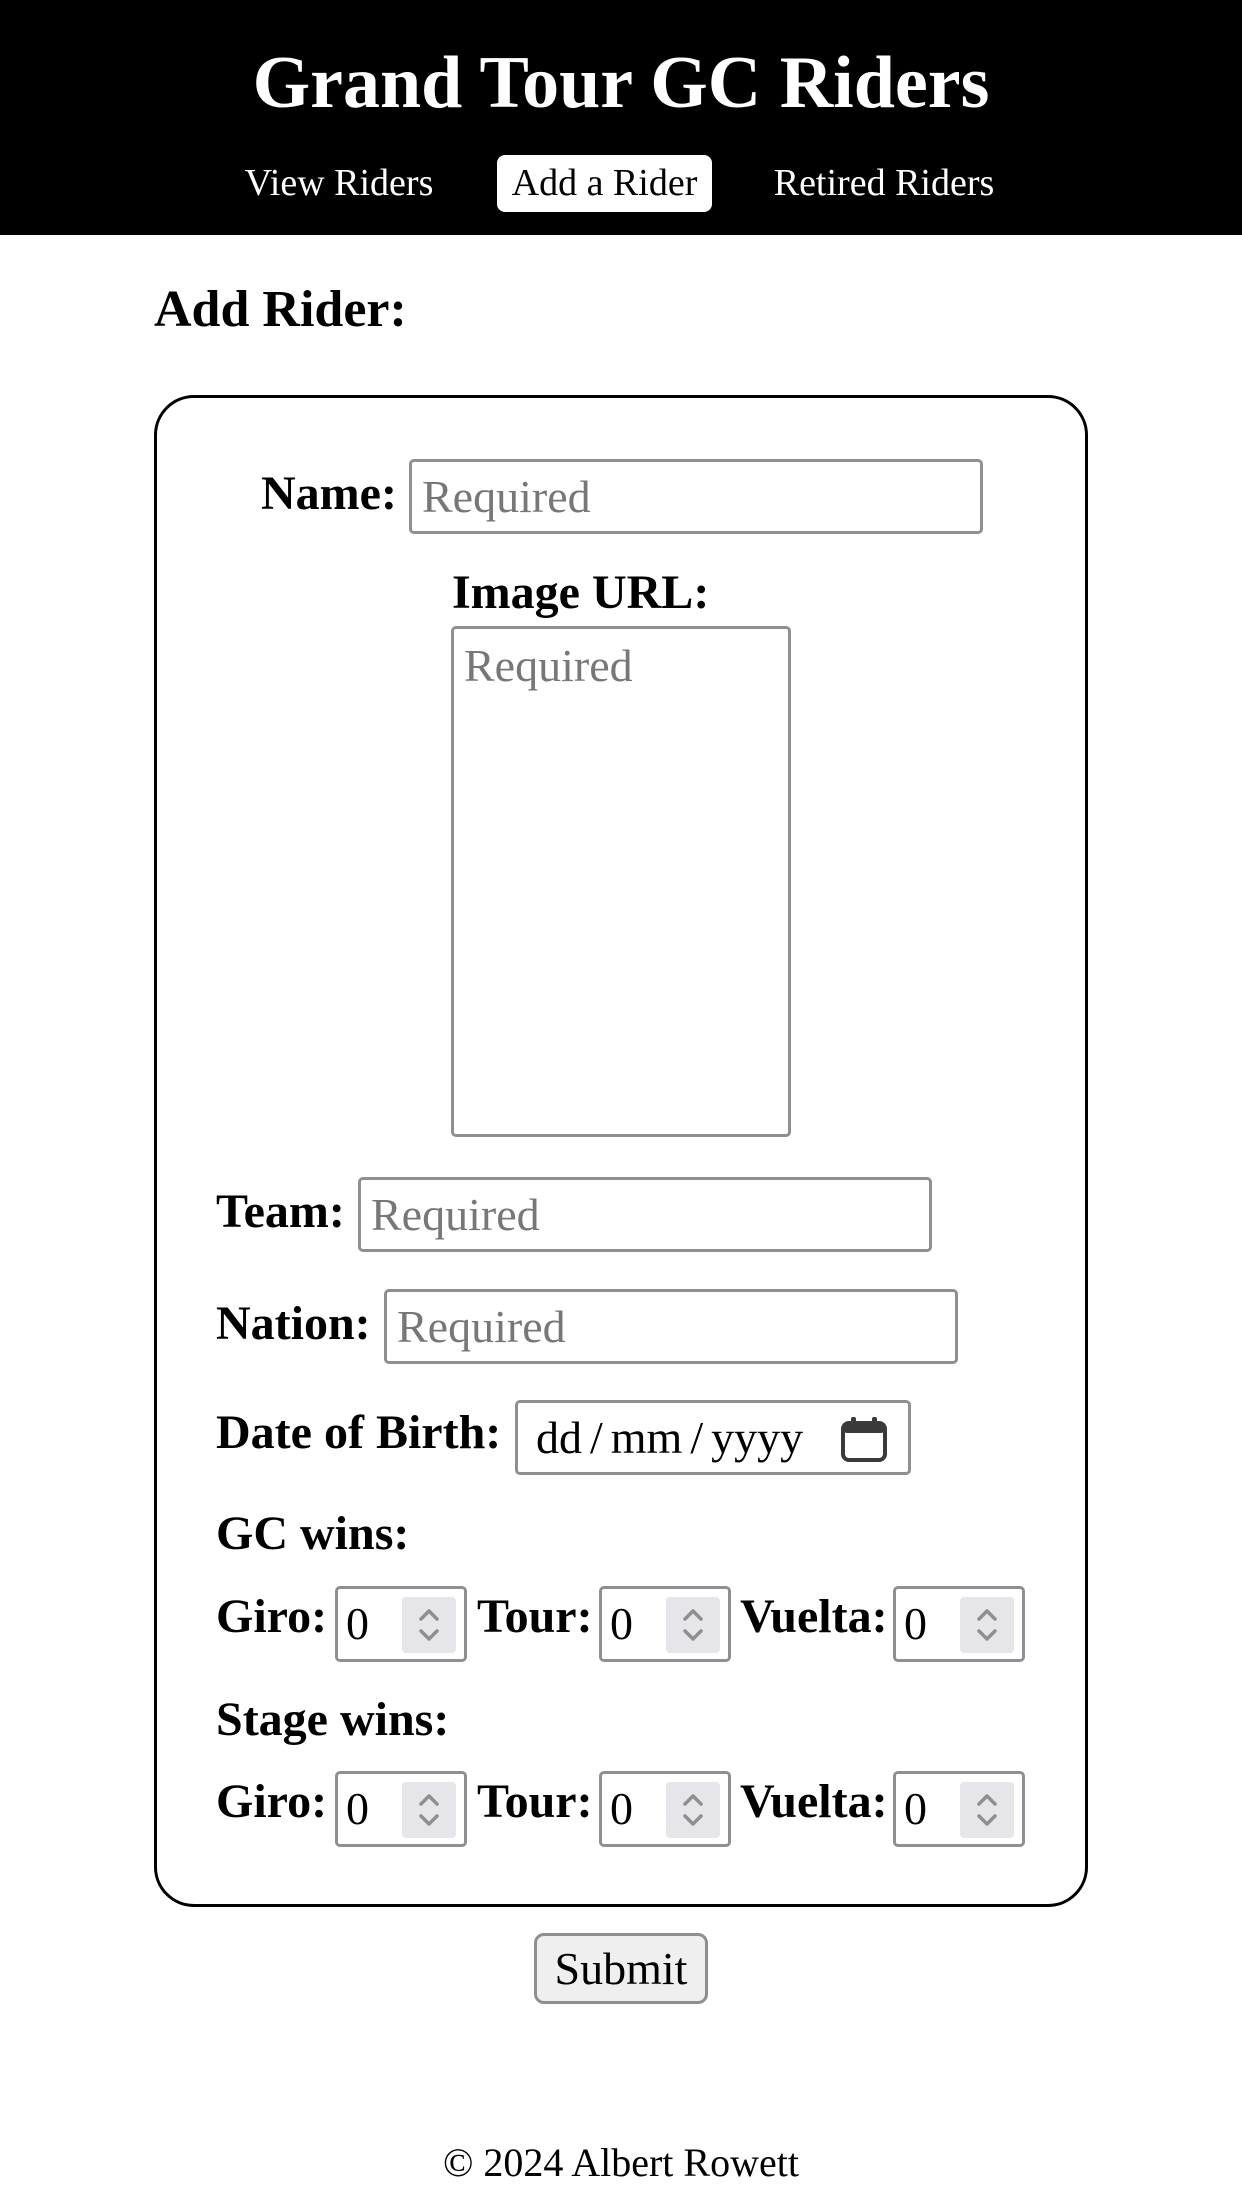 The width and height of the screenshot is (1242, 2208). Describe the element at coordinates (884, 183) in the screenshot. I see `nav-retired-riders: Retired Riders` at that location.